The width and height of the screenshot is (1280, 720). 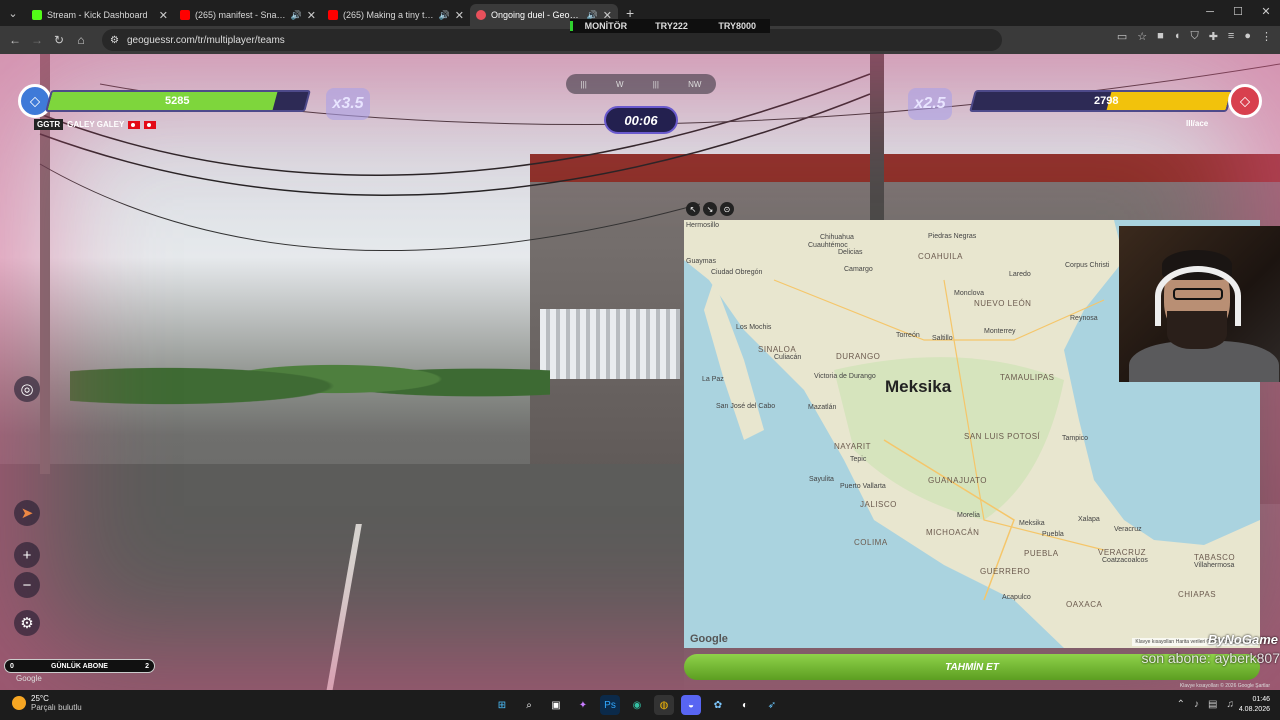 I want to click on map-country-label: Meksika, so click(x=918, y=386).